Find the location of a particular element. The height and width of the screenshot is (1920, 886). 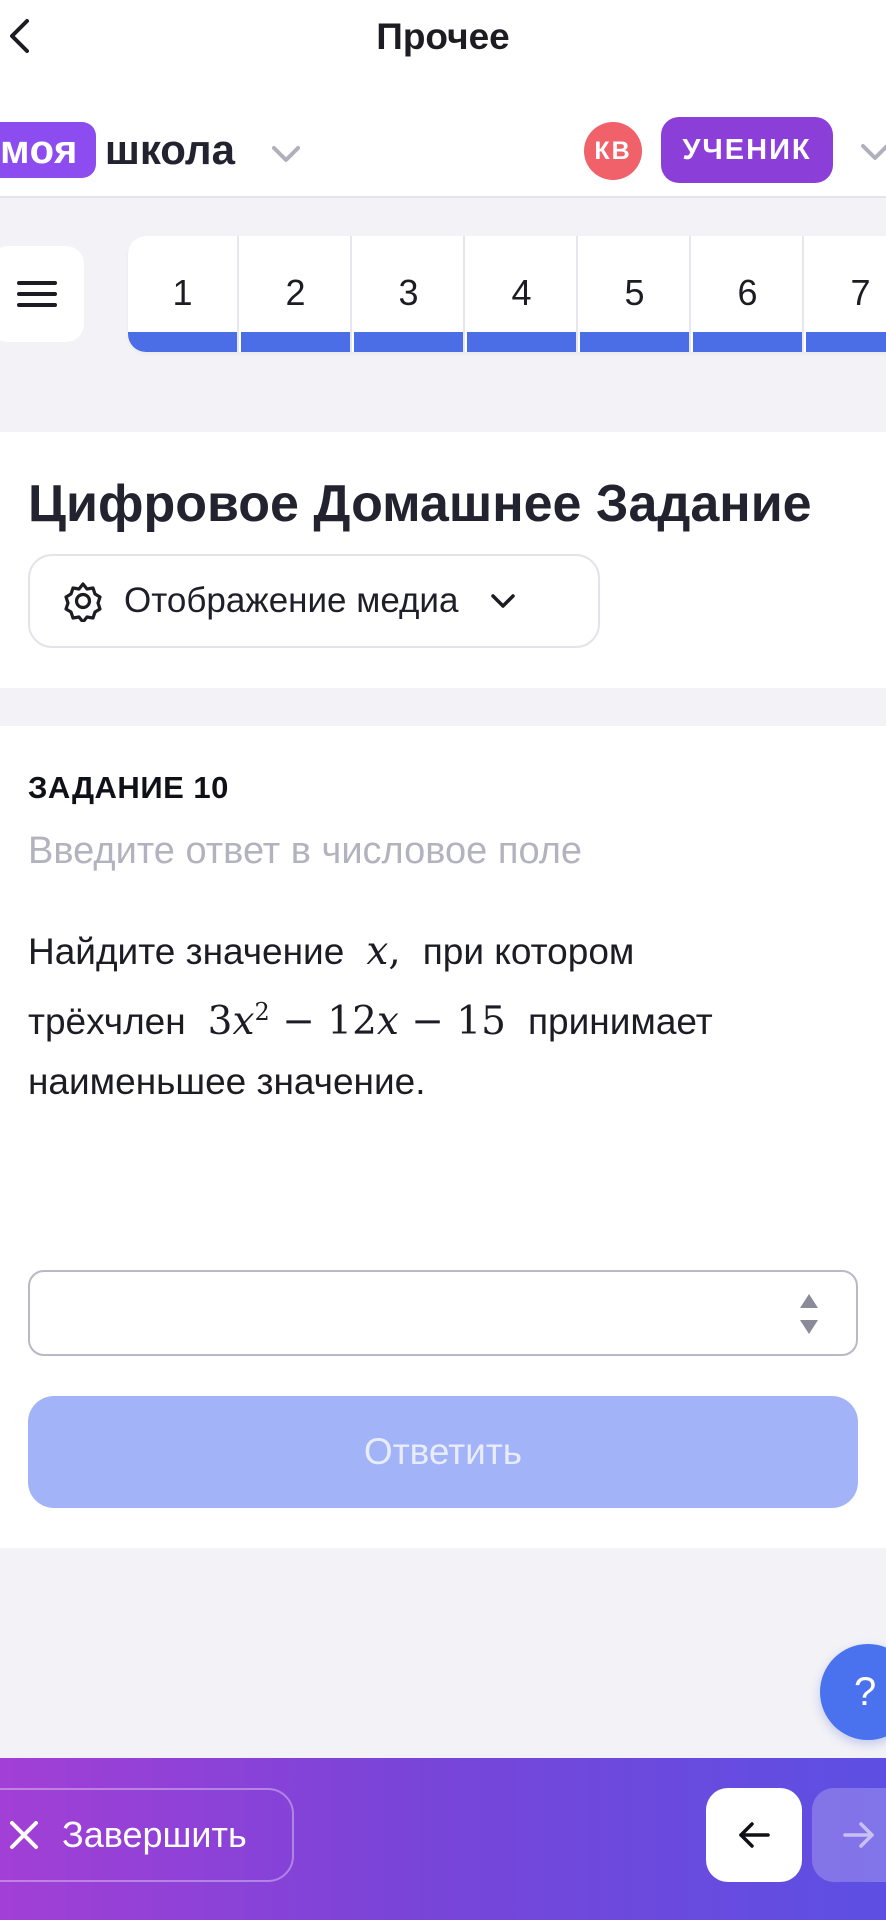

submit-answer-button: Ответить is located at coordinates (443, 1452).